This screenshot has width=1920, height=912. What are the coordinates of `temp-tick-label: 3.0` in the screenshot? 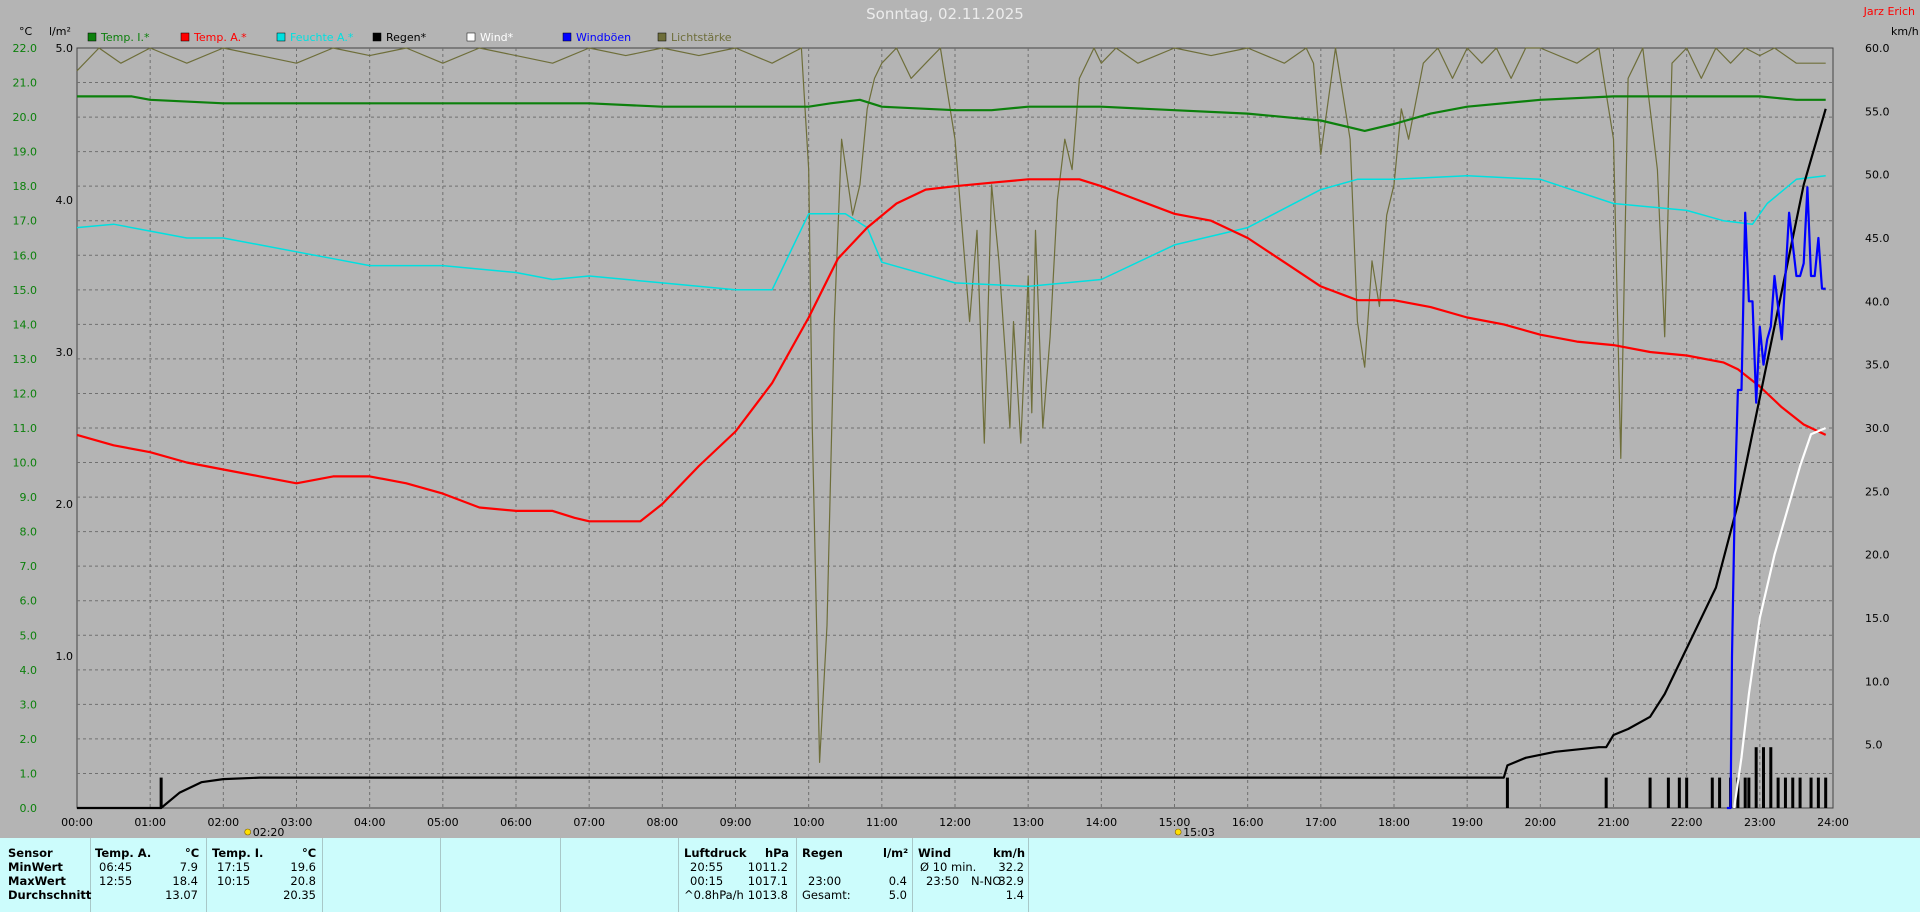 It's located at (29, 704).